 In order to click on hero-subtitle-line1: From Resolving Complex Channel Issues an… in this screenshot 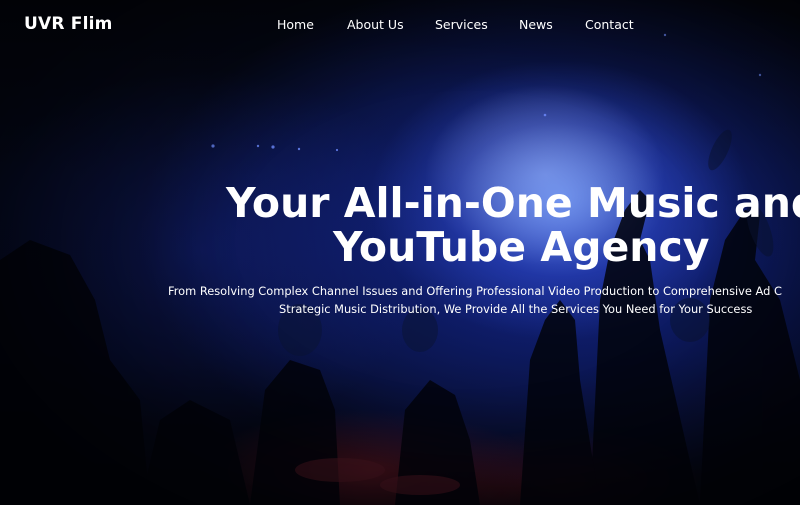, I will do `click(475, 291)`.